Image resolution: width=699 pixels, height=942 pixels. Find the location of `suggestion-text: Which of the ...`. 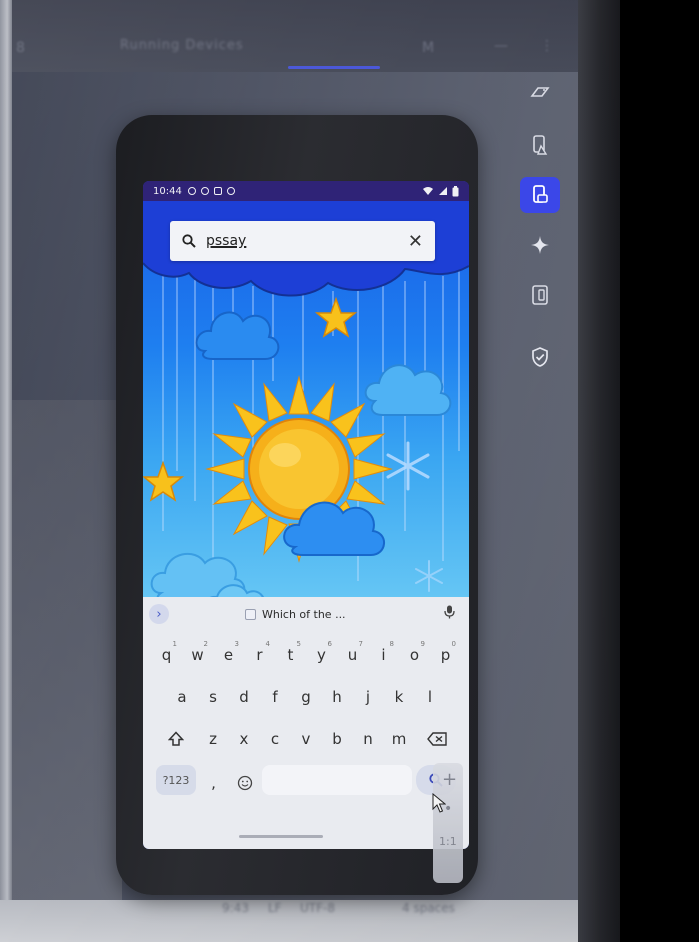

suggestion-text: Which of the ... is located at coordinates (304, 614).